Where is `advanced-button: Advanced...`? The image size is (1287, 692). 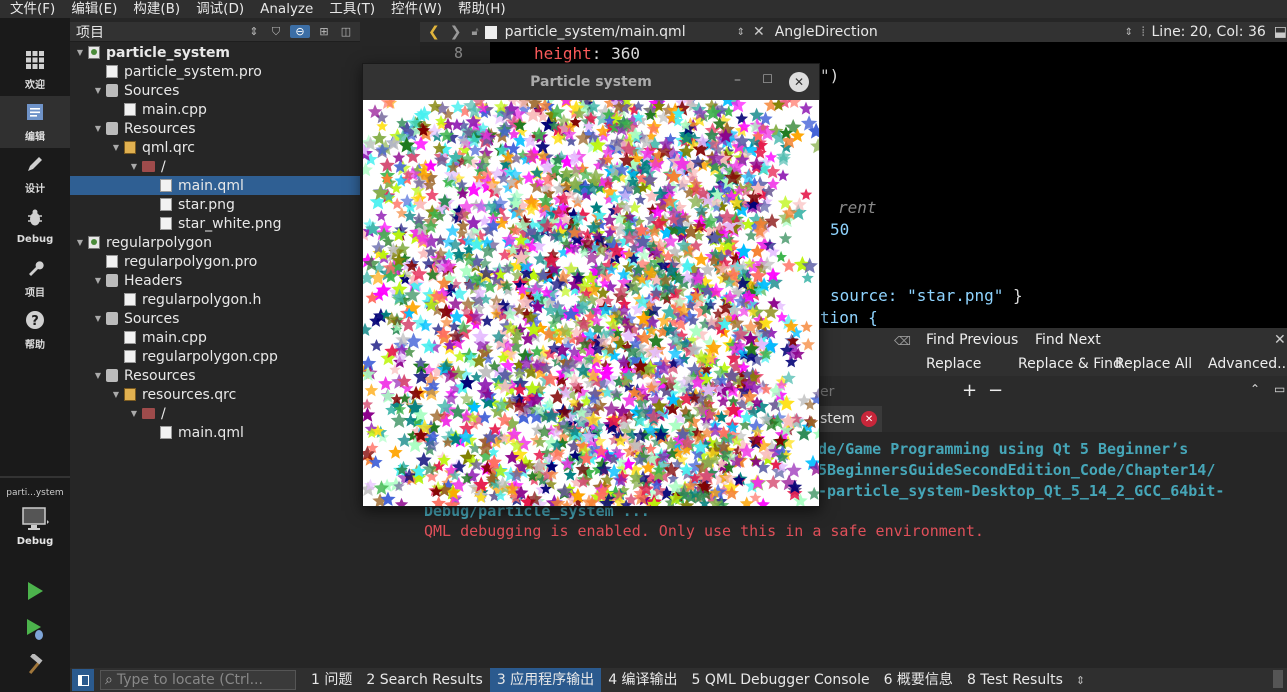 advanced-button: Advanced... is located at coordinates (1247, 364).